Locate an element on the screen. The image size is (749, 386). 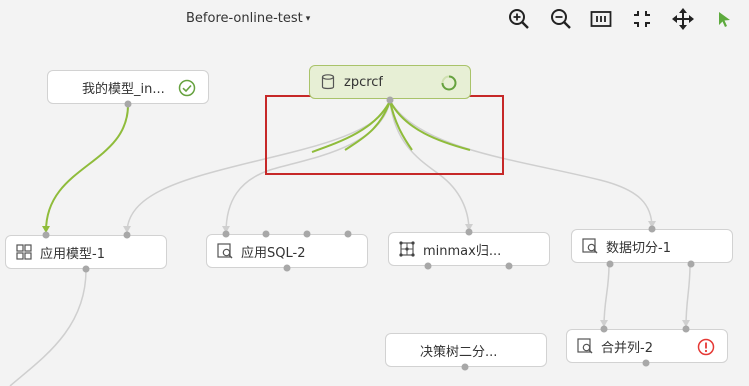
zoom-in-icon is located at coordinates (519, 19).